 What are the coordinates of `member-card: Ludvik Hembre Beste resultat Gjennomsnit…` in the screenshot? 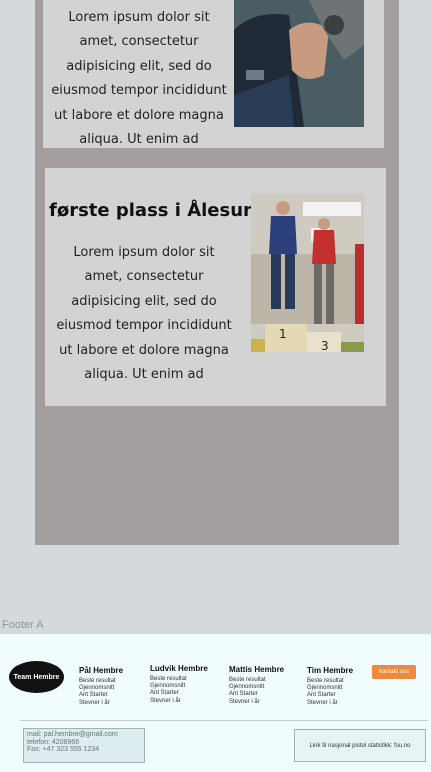 It's located at (186, 684).